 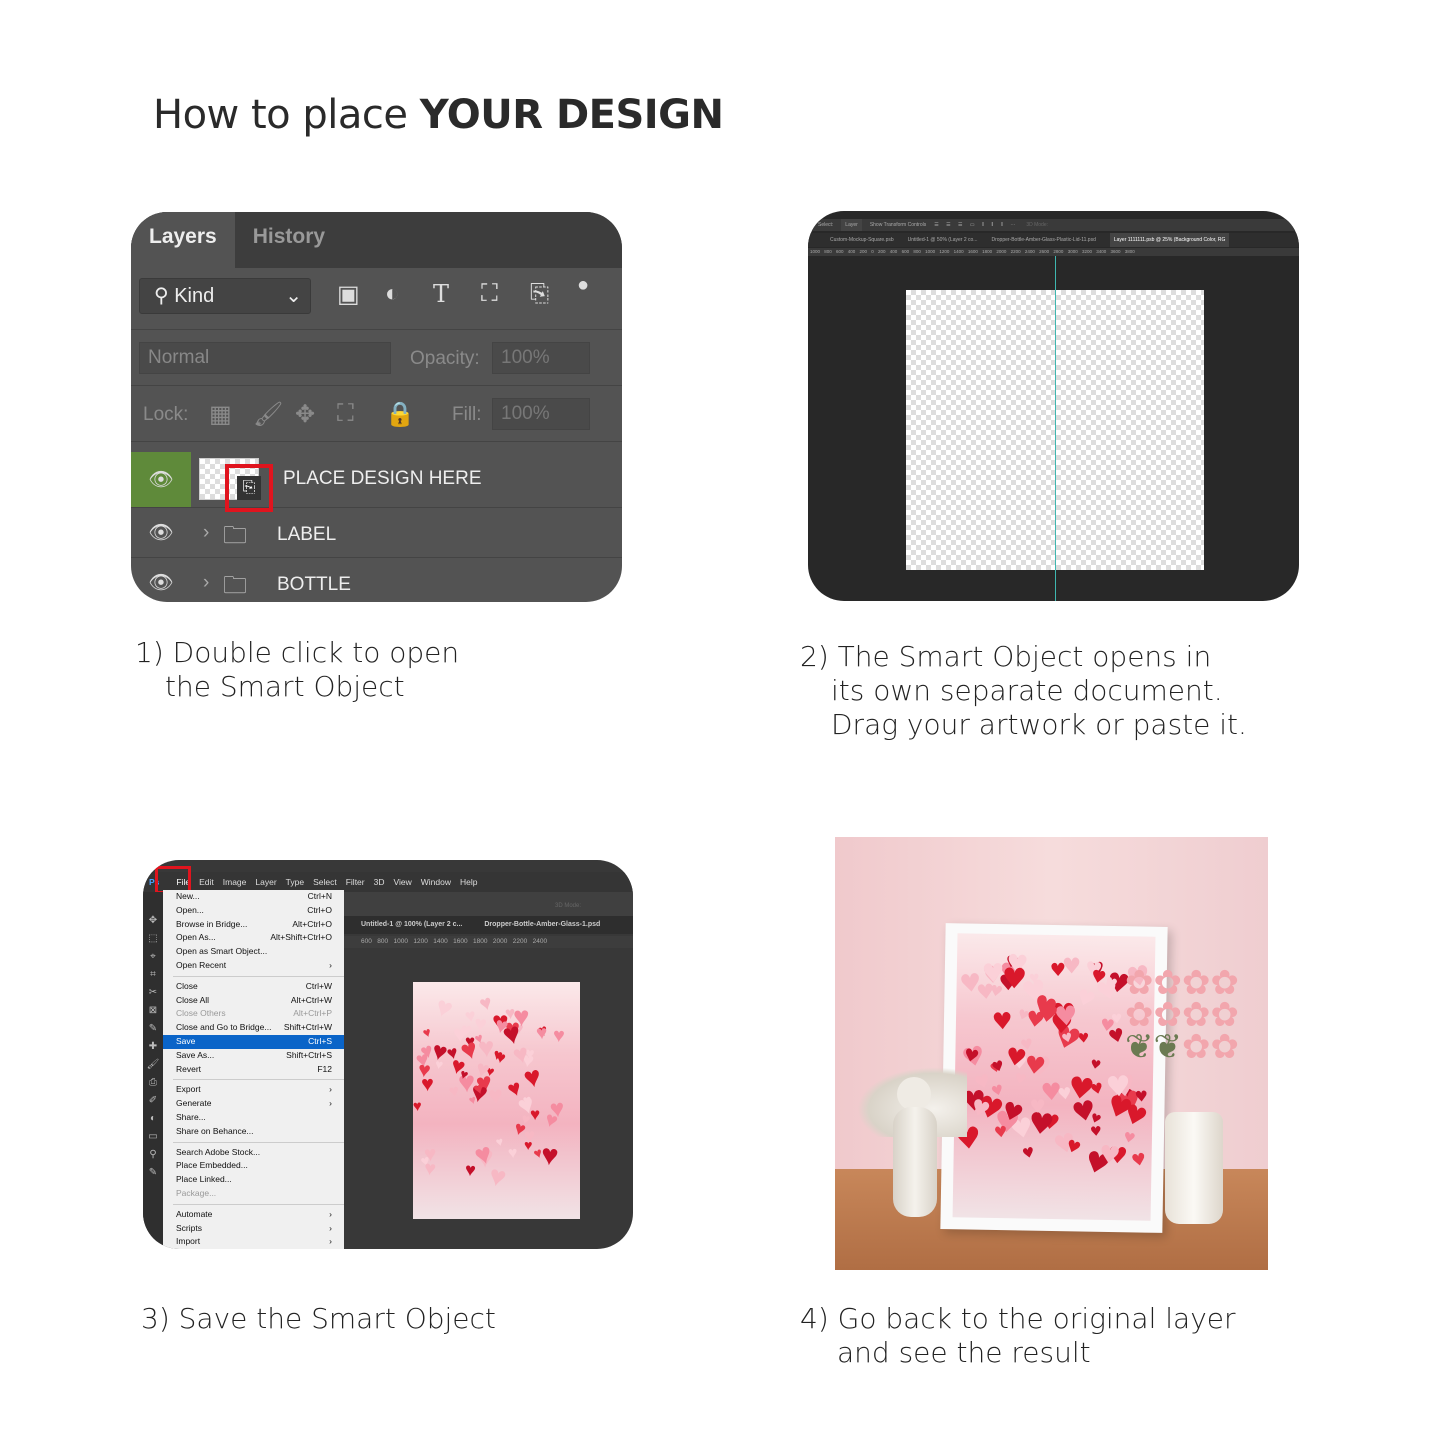 I want to click on smart-object-filter-icon: ⎘, so click(x=539, y=294).